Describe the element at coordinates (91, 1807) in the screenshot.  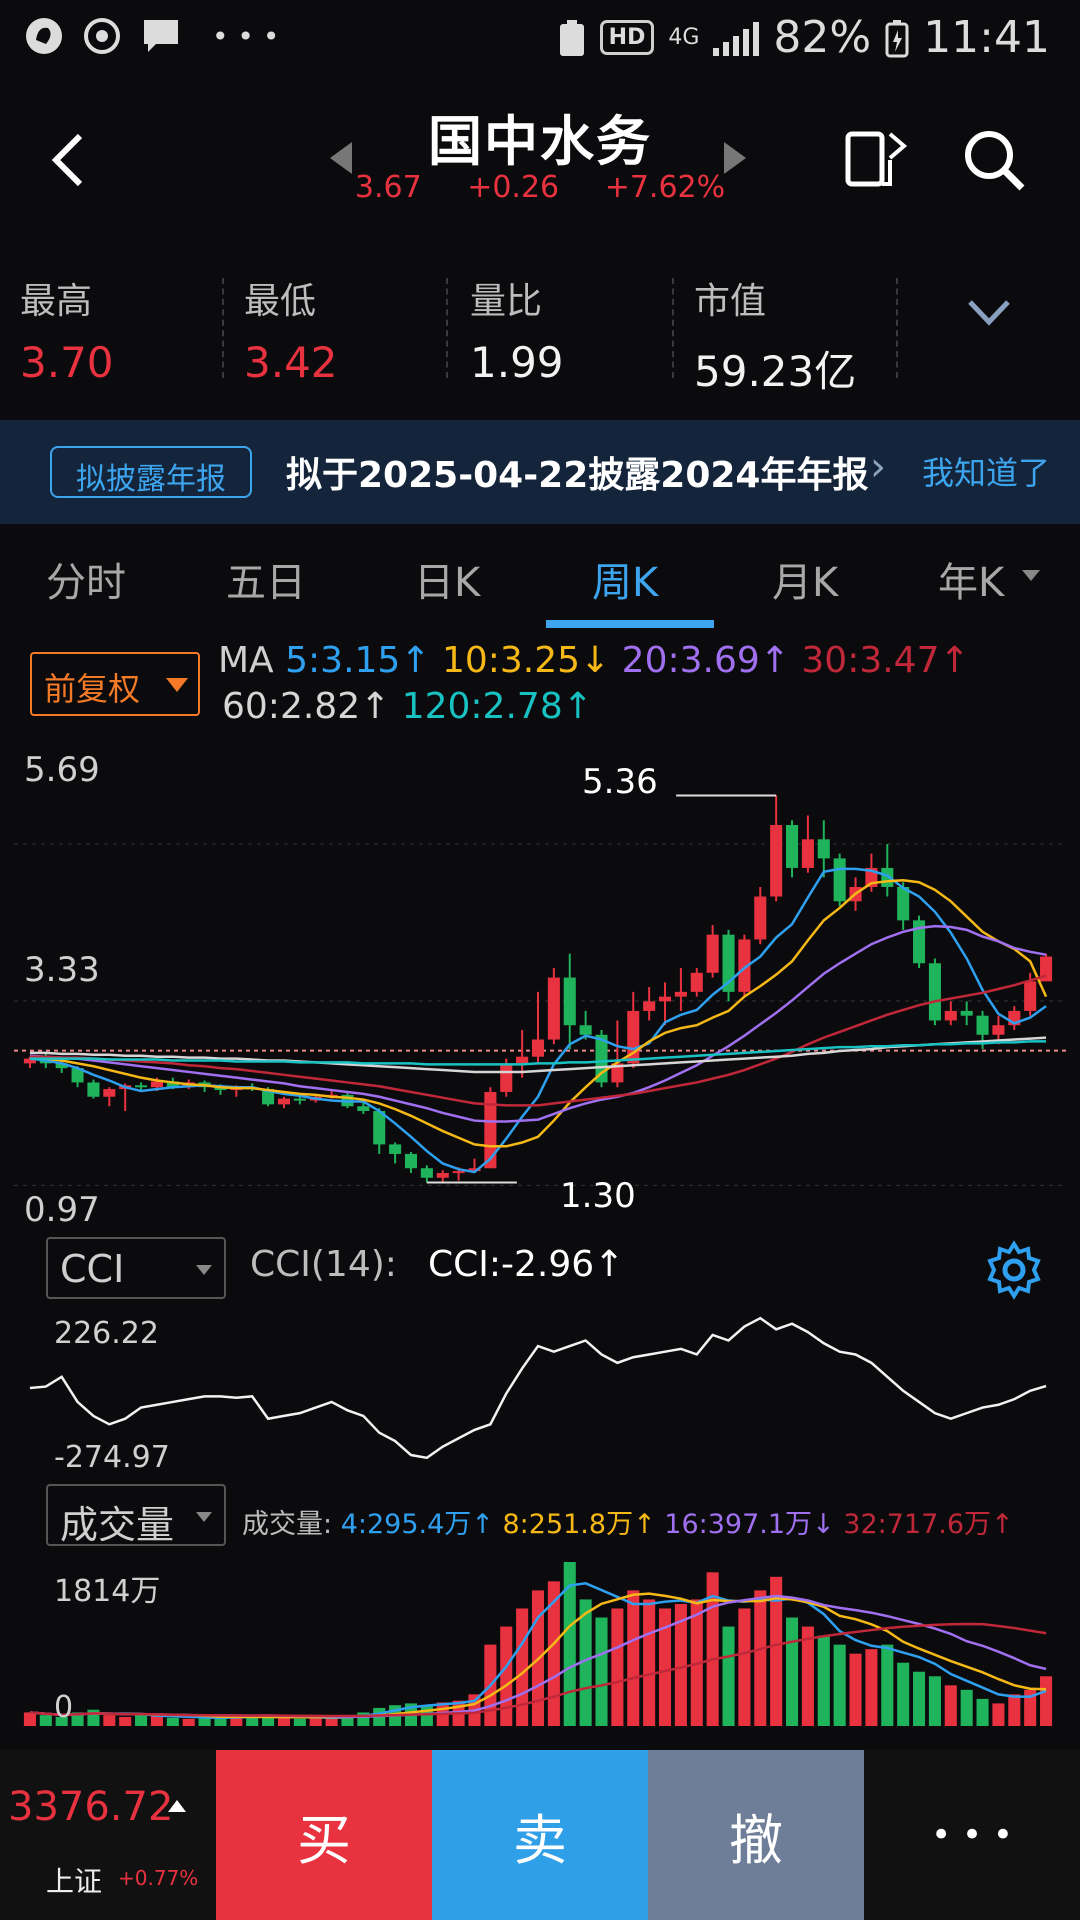
I see `index-value: 3376.72` at that location.